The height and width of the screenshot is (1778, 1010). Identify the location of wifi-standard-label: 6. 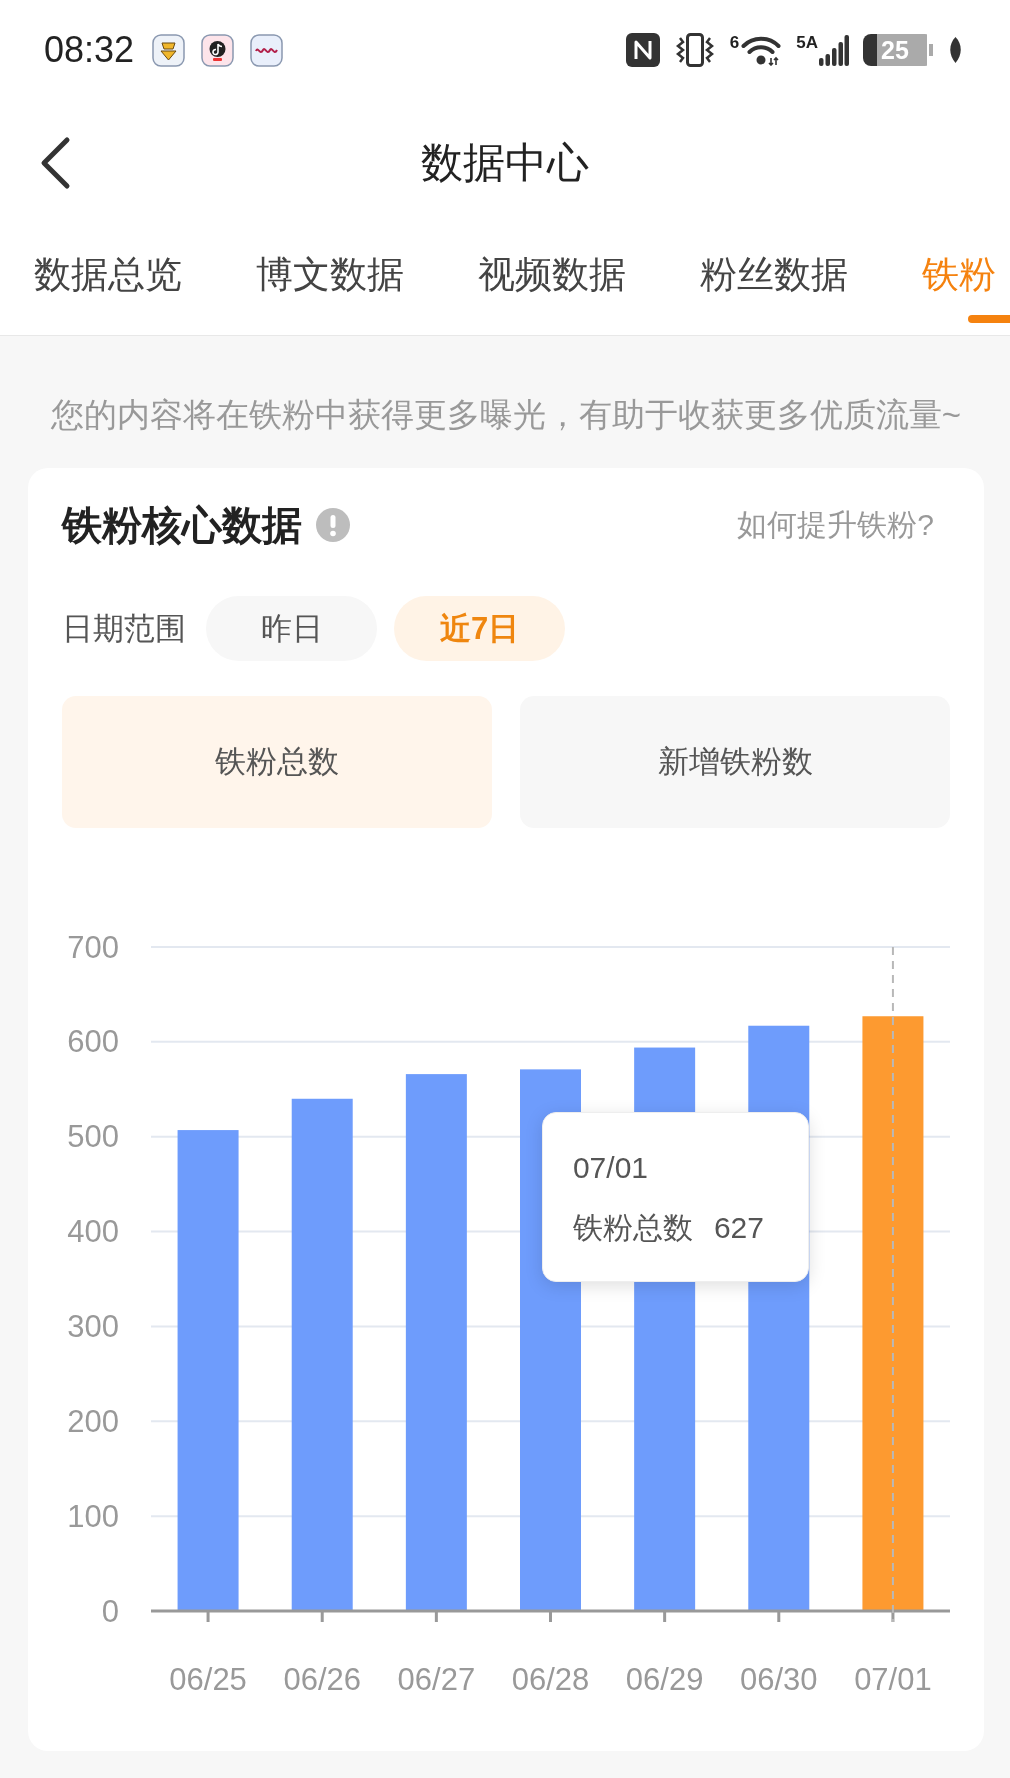
(734, 43).